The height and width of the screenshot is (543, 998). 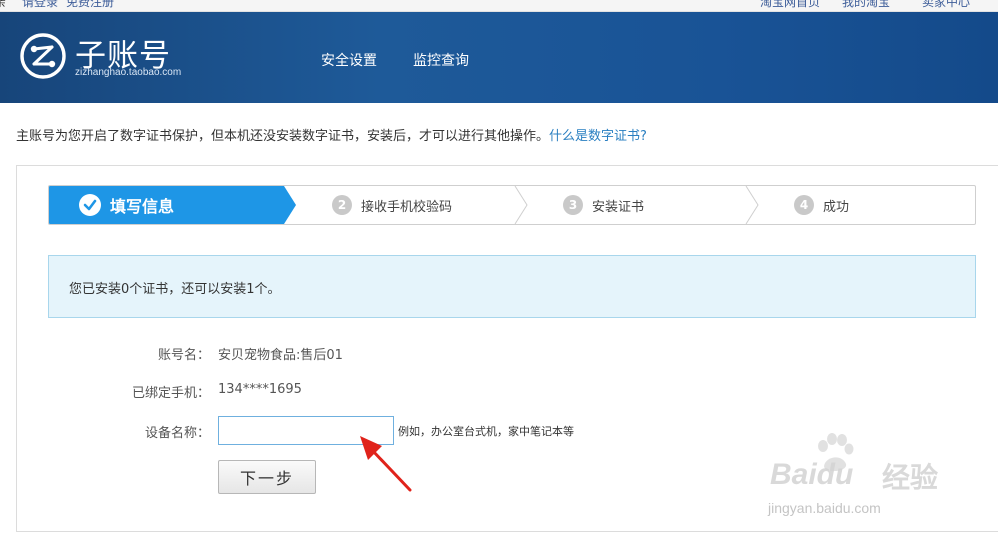 I want to click on step-label: 接收手机校验码, so click(x=407, y=207).